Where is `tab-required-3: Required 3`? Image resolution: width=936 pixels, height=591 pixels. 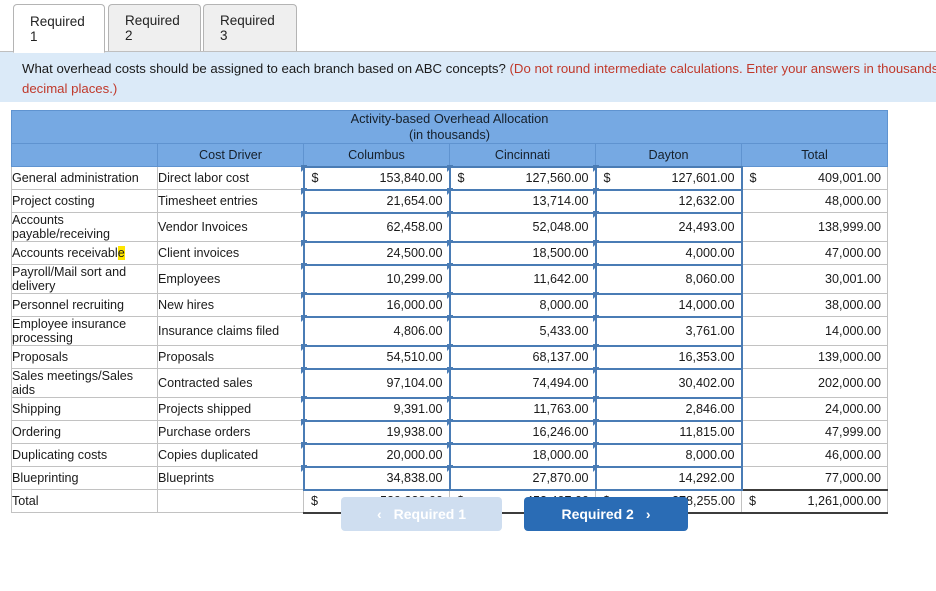 tab-required-3: Required 3 is located at coordinates (250, 27).